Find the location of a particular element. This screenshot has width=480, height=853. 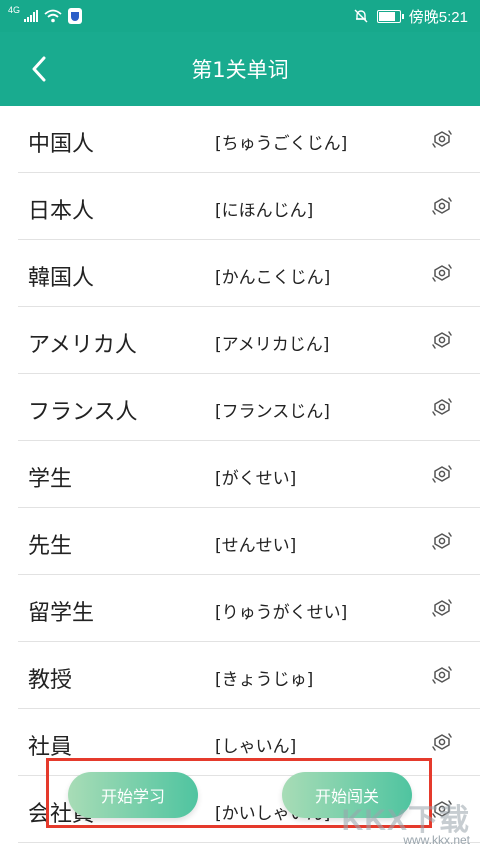

word-reading: [アメリカじん] is located at coordinates (272, 345).